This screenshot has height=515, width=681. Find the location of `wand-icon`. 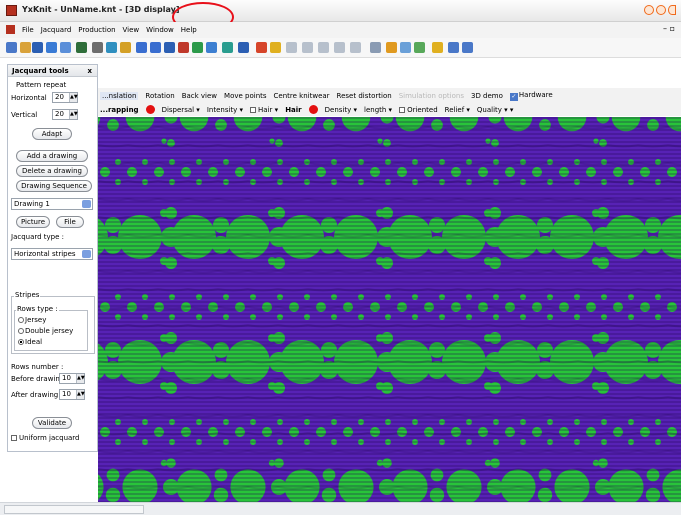

wand-icon is located at coordinates (111, 47).